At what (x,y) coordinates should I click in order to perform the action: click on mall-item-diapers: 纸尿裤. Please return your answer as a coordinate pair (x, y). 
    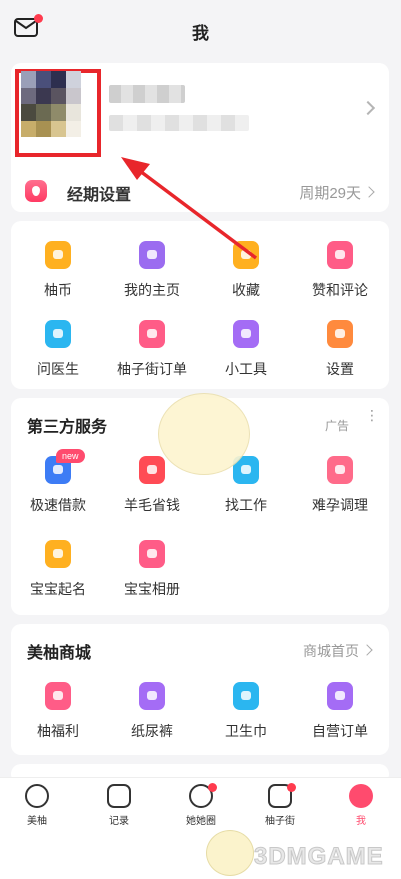
    Looking at the image, I should click on (152, 711).